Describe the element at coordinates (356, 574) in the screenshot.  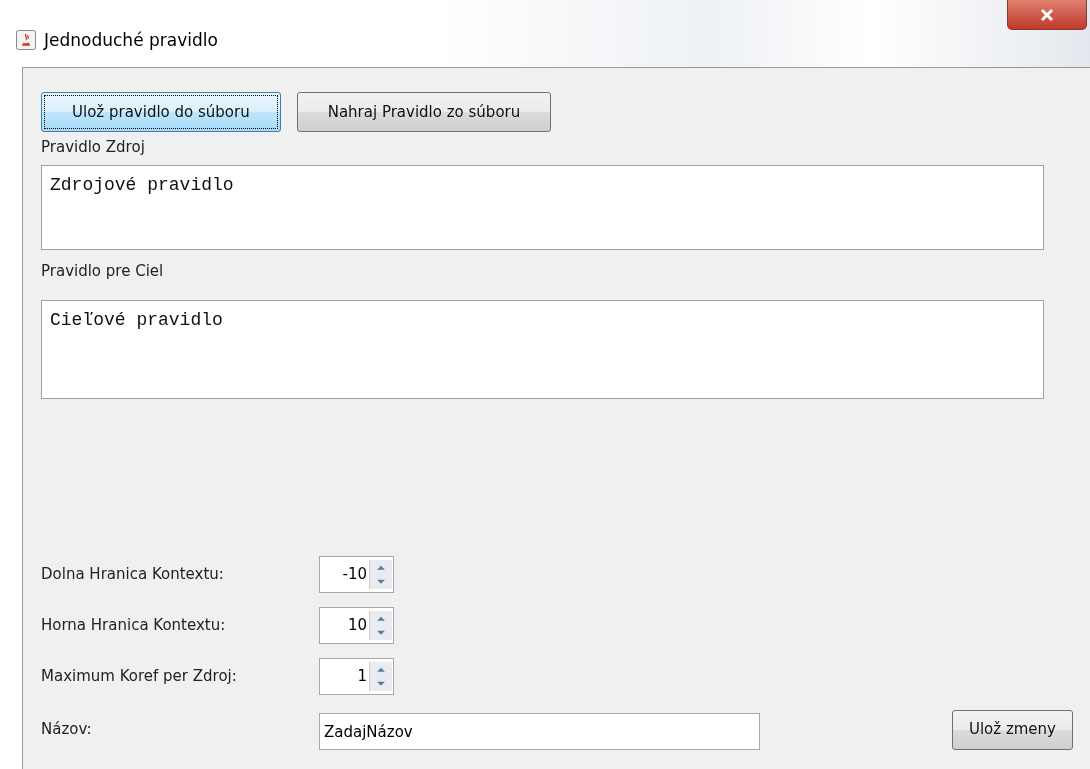
I see `number-spinner: -10` at that location.